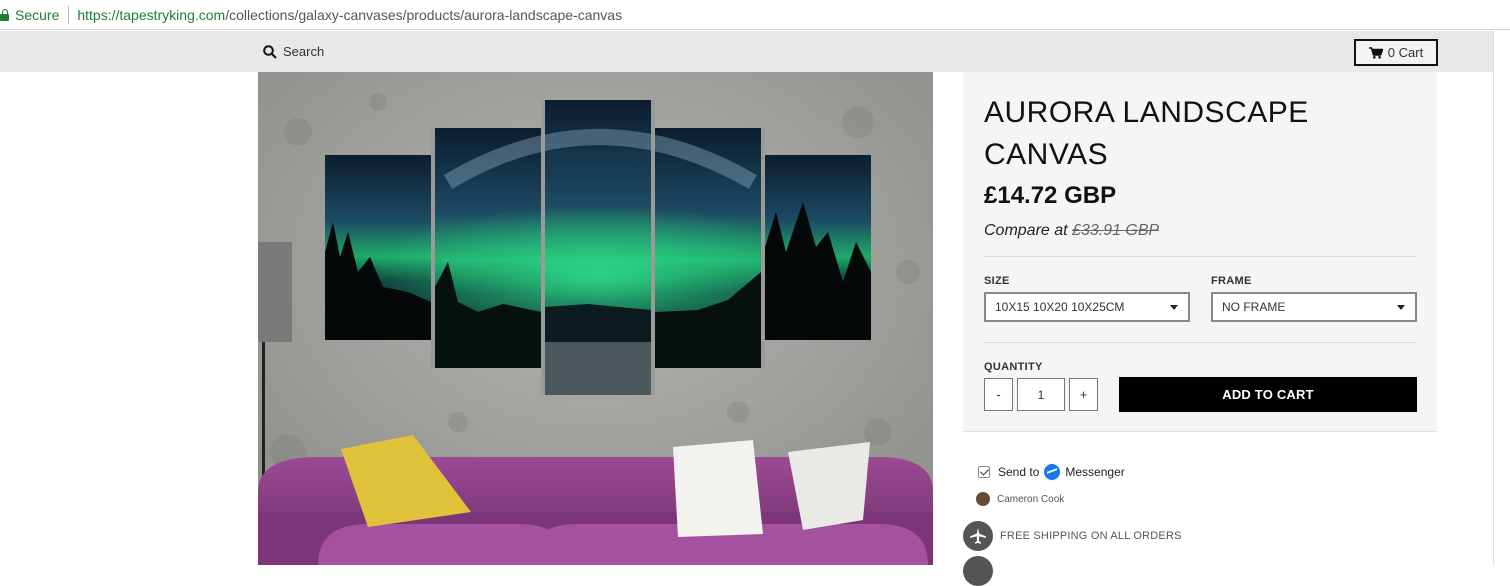 The image size is (1510, 586). I want to click on messenger-icon, so click(1052, 472).